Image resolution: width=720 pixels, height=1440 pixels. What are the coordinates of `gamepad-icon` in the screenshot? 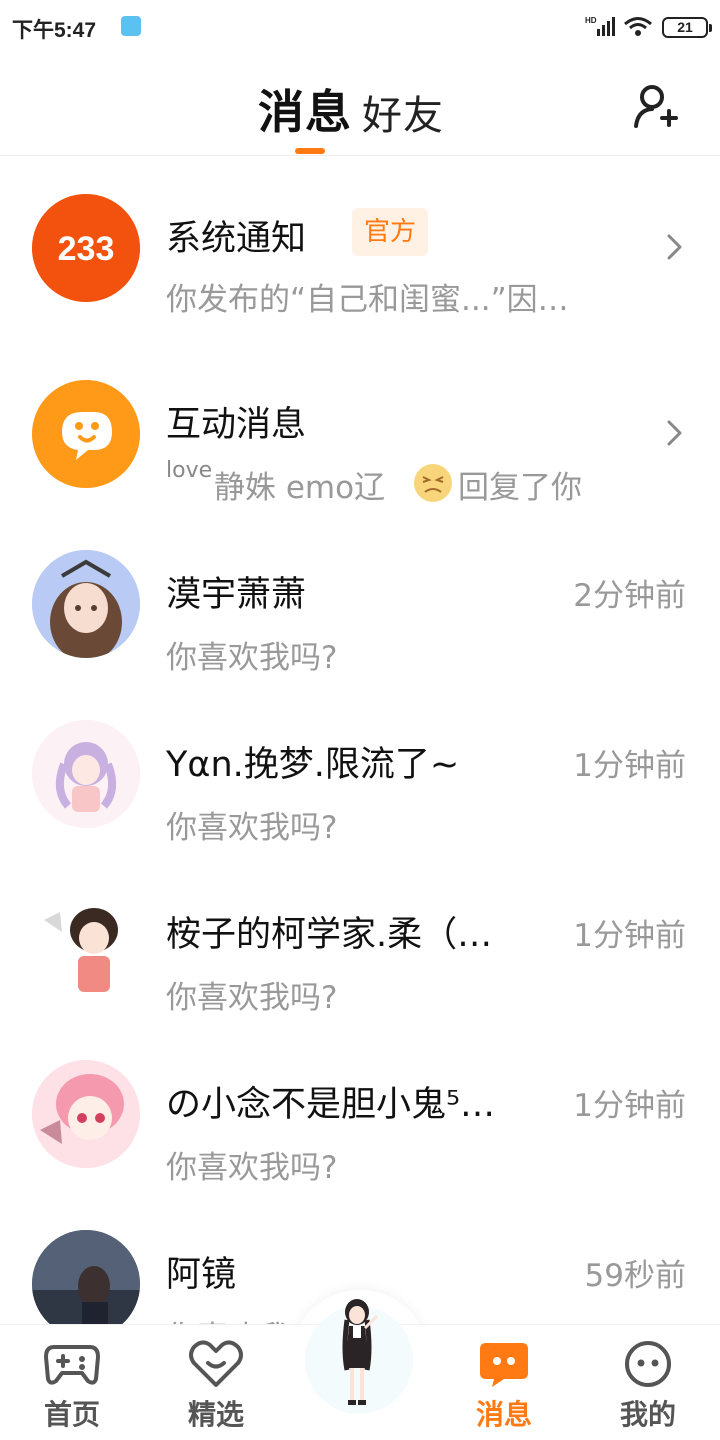 It's located at (72, 1365).